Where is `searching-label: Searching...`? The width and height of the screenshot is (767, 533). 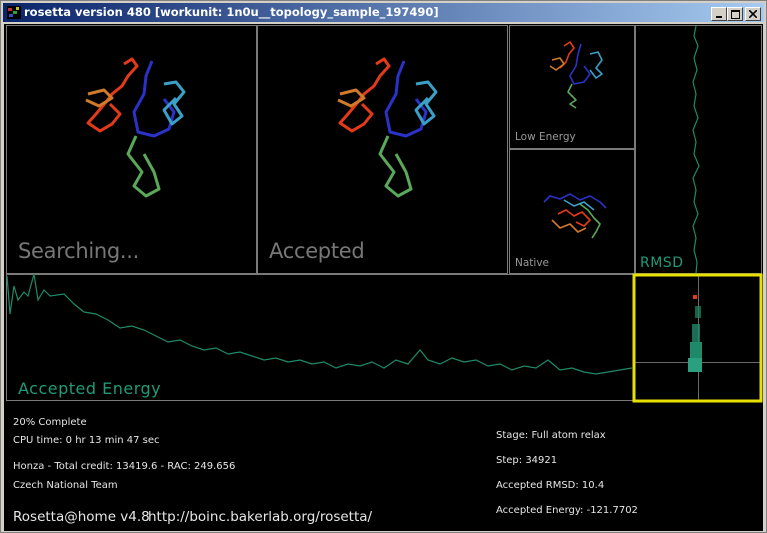 searching-label: Searching... is located at coordinates (79, 251).